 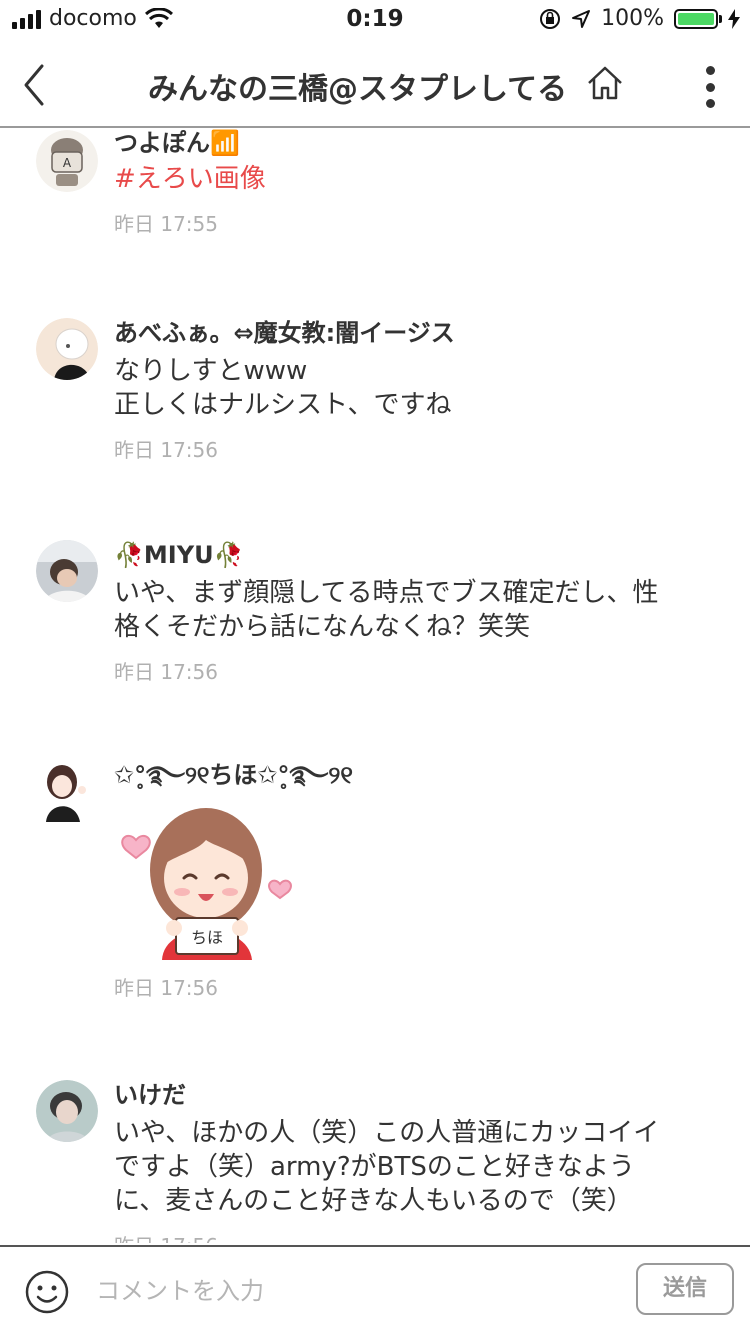 I want to click on home-icon, so click(x=605, y=83).